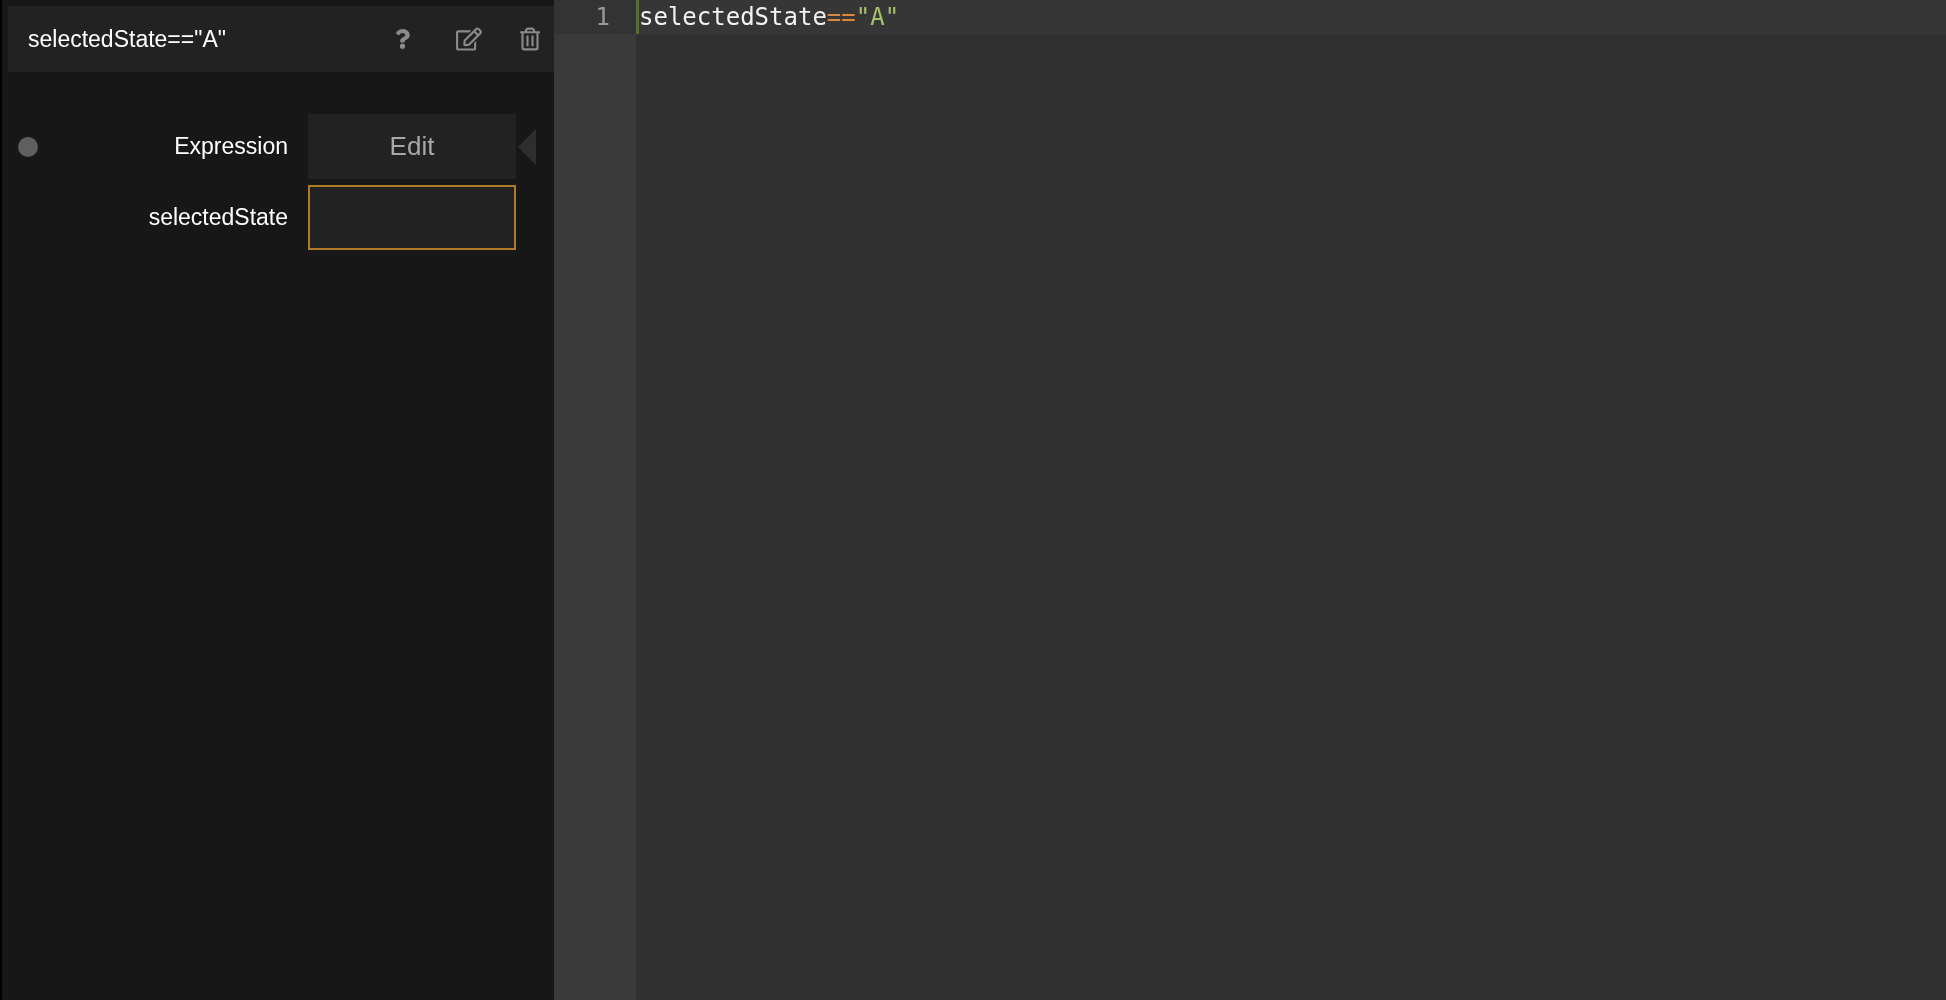 The height and width of the screenshot is (1000, 1946). What do you see at coordinates (412, 146) in the screenshot?
I see `edit-button: Edit` at bounding box center [412, 146].